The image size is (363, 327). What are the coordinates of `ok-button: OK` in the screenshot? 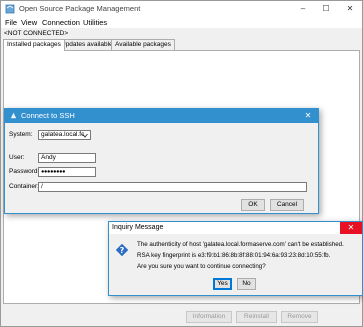 It's located at (253, 205).